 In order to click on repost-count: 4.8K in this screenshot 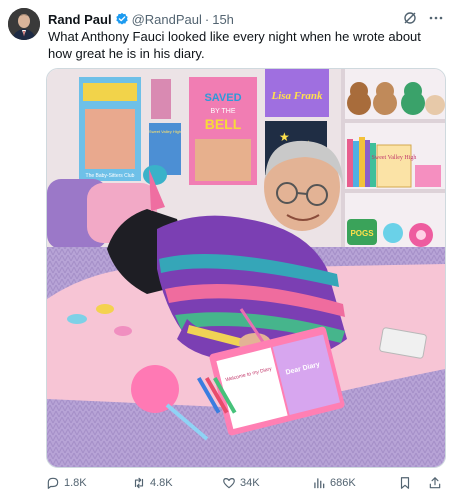, I will do `click(161, 483)`.